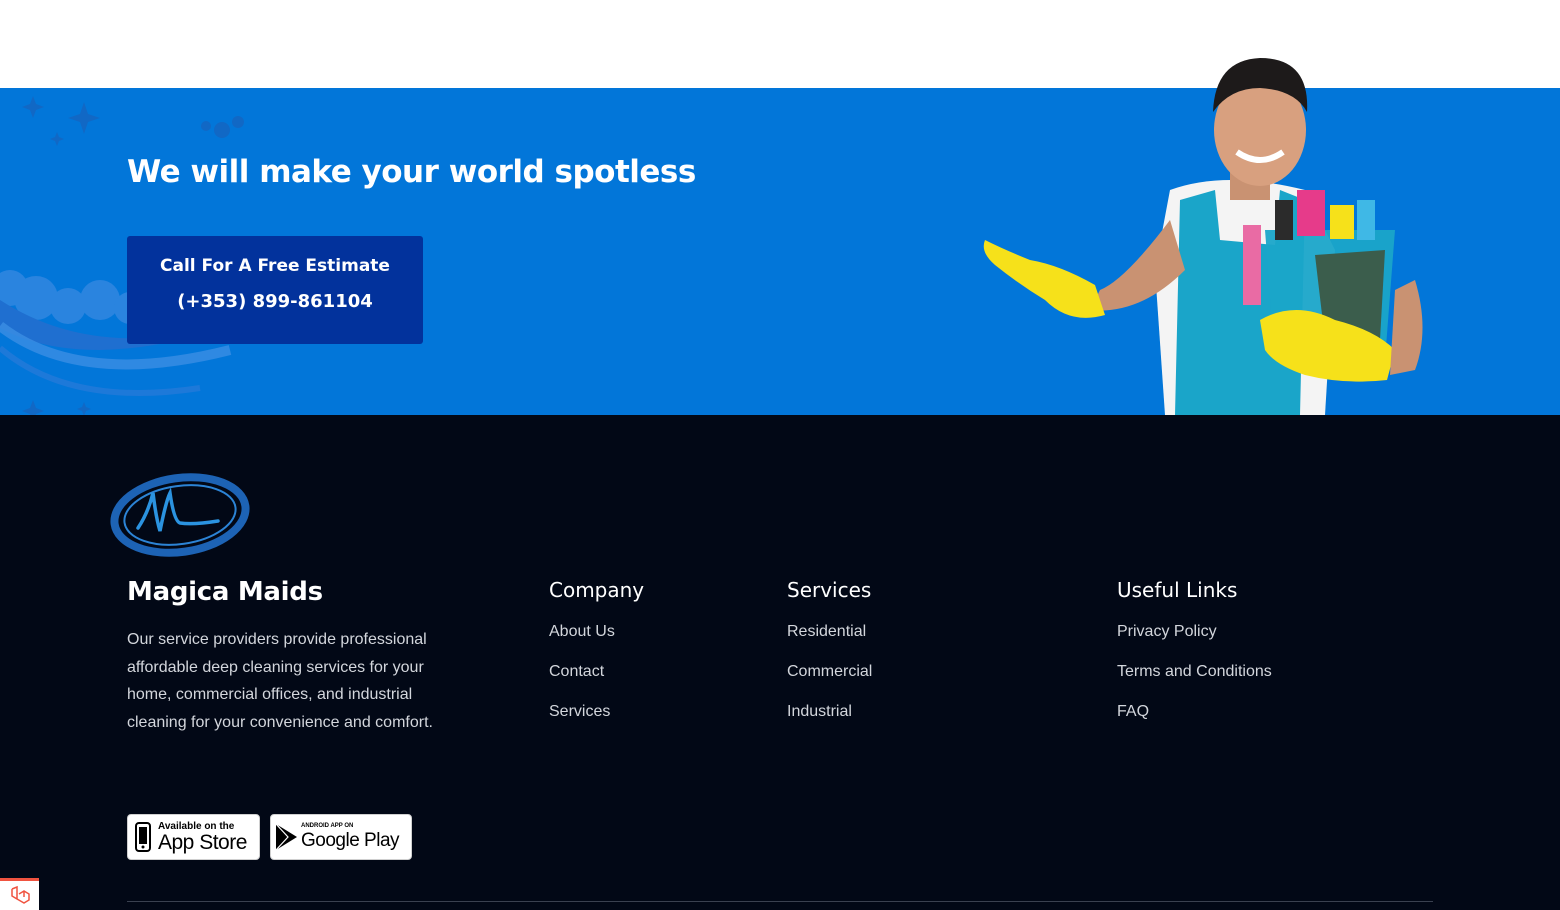 Image resolution: width=1560 pixels, height=910 pixels. I want to click on play-triangle-icon, so click(286, 837).